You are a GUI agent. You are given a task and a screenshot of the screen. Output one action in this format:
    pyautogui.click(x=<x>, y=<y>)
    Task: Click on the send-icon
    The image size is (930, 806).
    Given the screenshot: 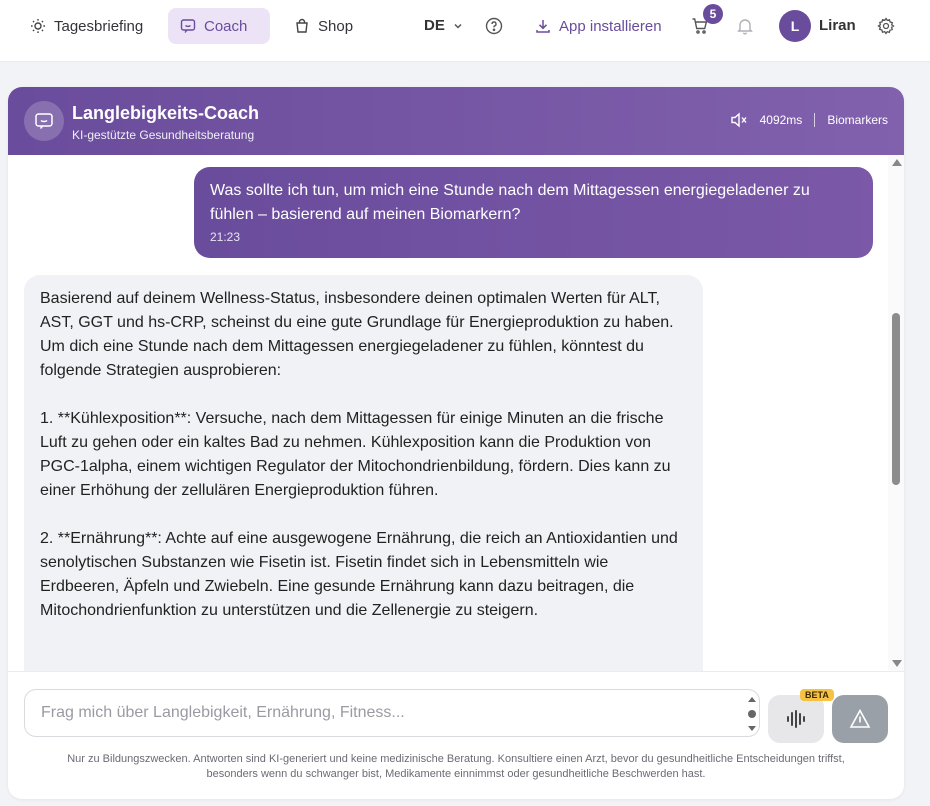 What is the action you would take?
    pyautogui.click(x=860, y=718)
    